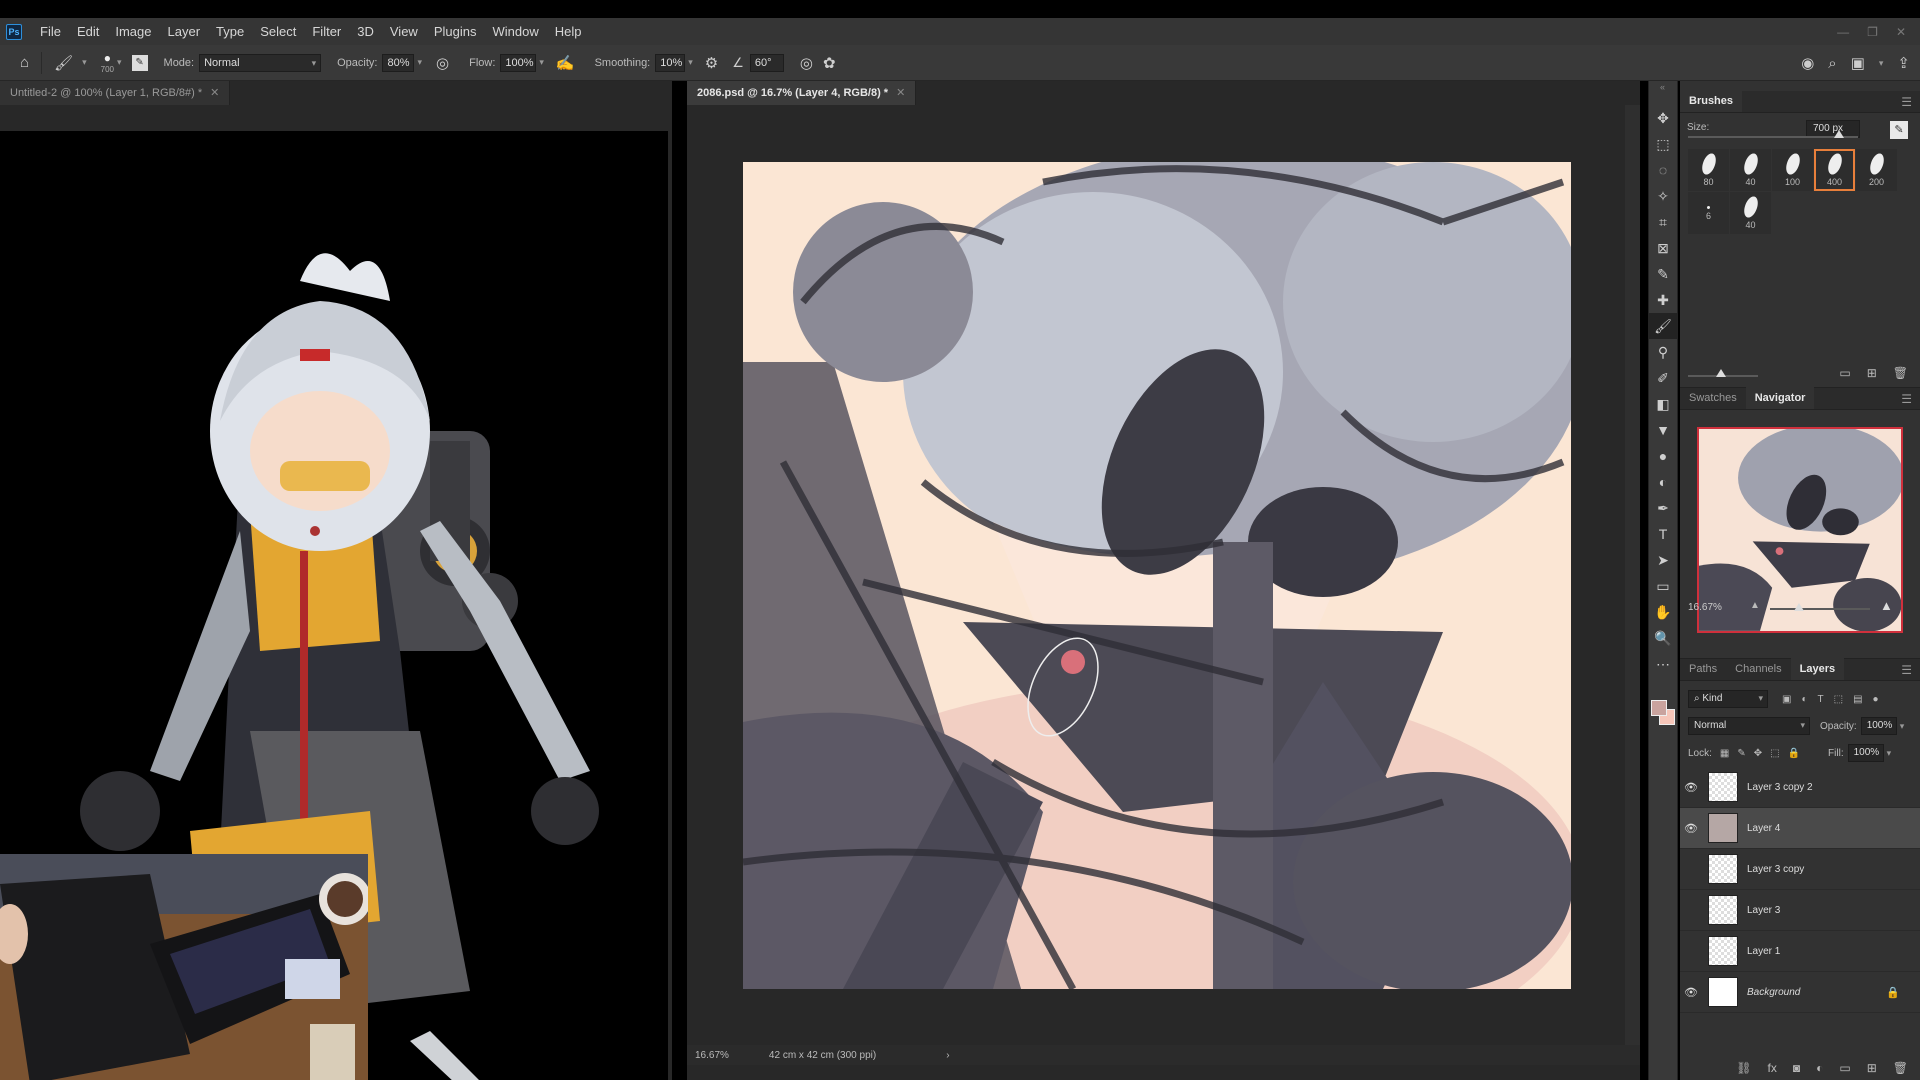 This screenshot has width=1920, height=1080. What do you see at coordinates (88, 31) in the screenshot?
I see `menu-edit: Edit` at bounding box center [88, 31].